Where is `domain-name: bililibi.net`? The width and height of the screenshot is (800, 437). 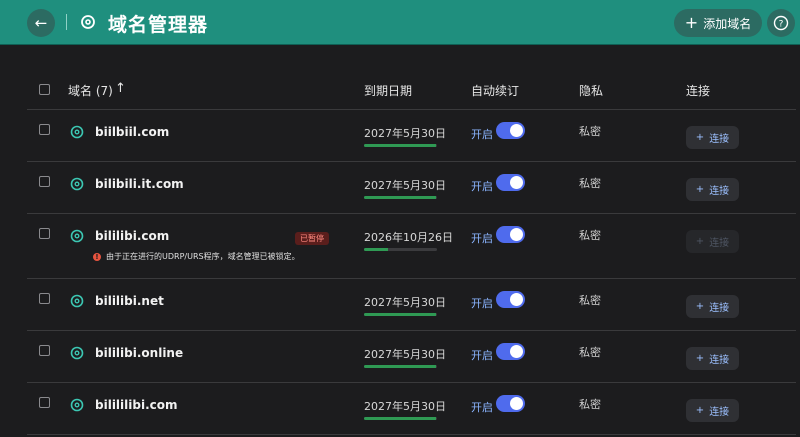 domain-name: bililibi.net is located at coordinates (129, 301).